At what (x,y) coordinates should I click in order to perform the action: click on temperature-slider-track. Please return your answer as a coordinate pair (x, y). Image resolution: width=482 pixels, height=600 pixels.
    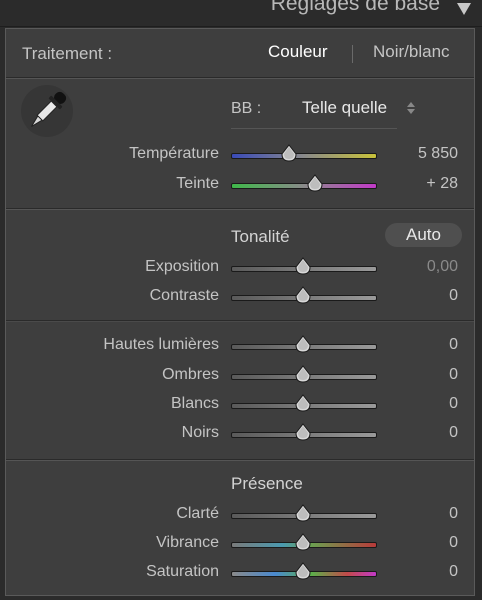
    Looking at the image, I should click on (304, 156).